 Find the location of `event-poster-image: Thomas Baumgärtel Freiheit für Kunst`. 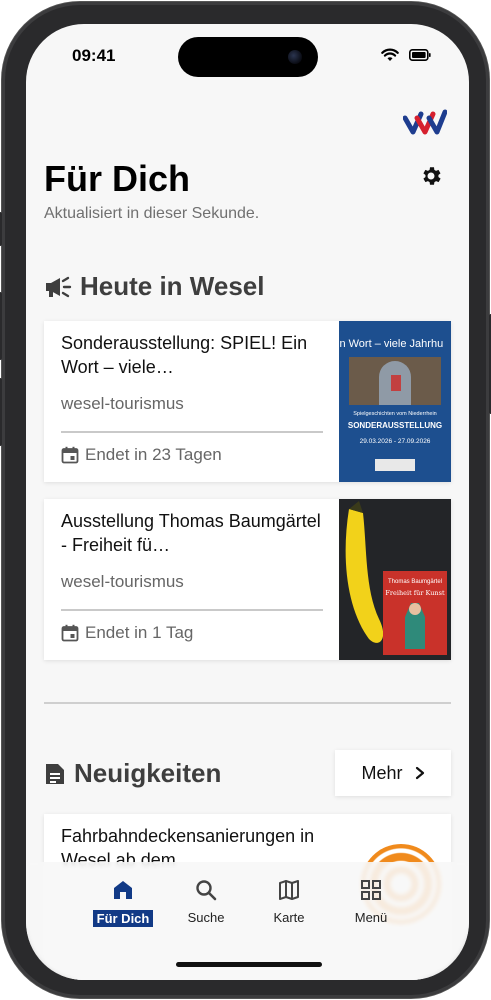

event-poster-image: Thomas Baumgärtel Freiheit für Kunst is located at coordinates (395, 579).